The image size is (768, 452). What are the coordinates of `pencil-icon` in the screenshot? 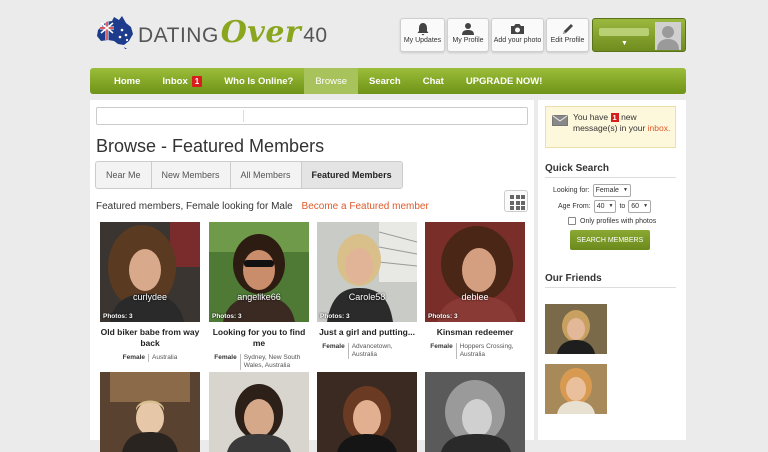 It's located at (567, 29).